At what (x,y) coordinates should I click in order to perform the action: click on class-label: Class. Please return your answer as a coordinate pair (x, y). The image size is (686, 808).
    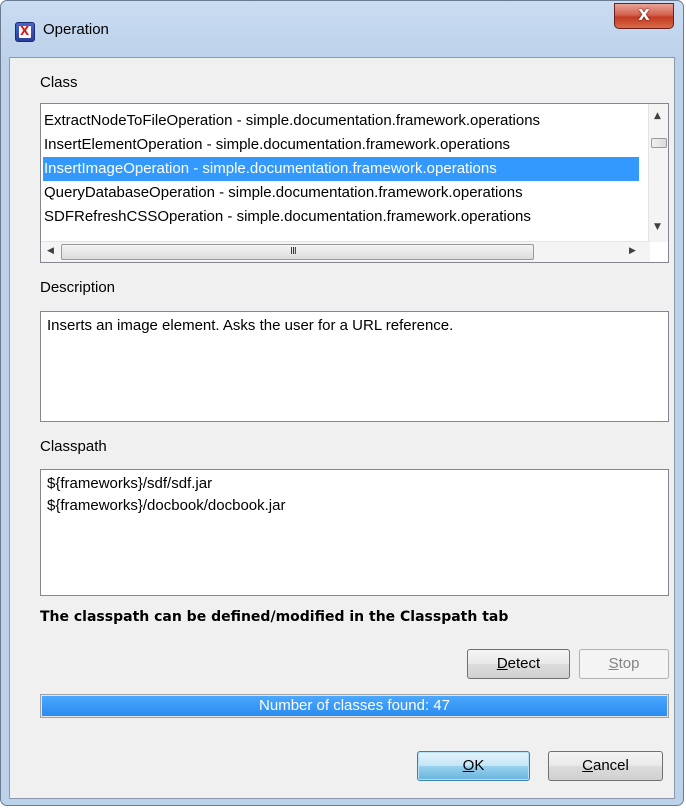
    Looking at the image, I should click on (59, 82).